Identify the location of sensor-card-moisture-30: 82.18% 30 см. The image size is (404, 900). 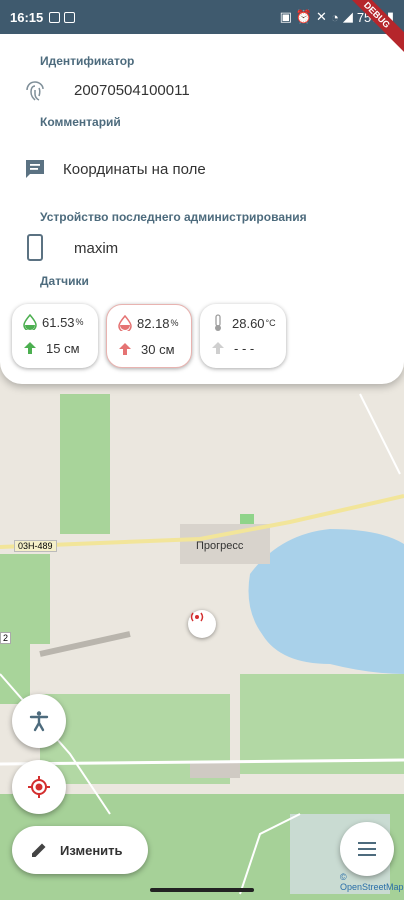
(149, 336).